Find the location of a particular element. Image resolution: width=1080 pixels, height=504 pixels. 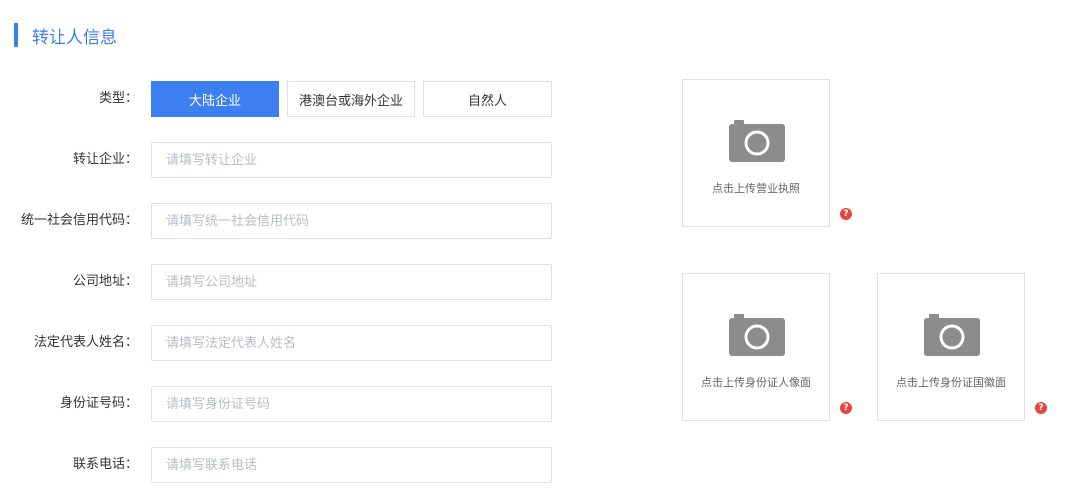

section-header: 转让人信息 is located at coordinates (65, 35).